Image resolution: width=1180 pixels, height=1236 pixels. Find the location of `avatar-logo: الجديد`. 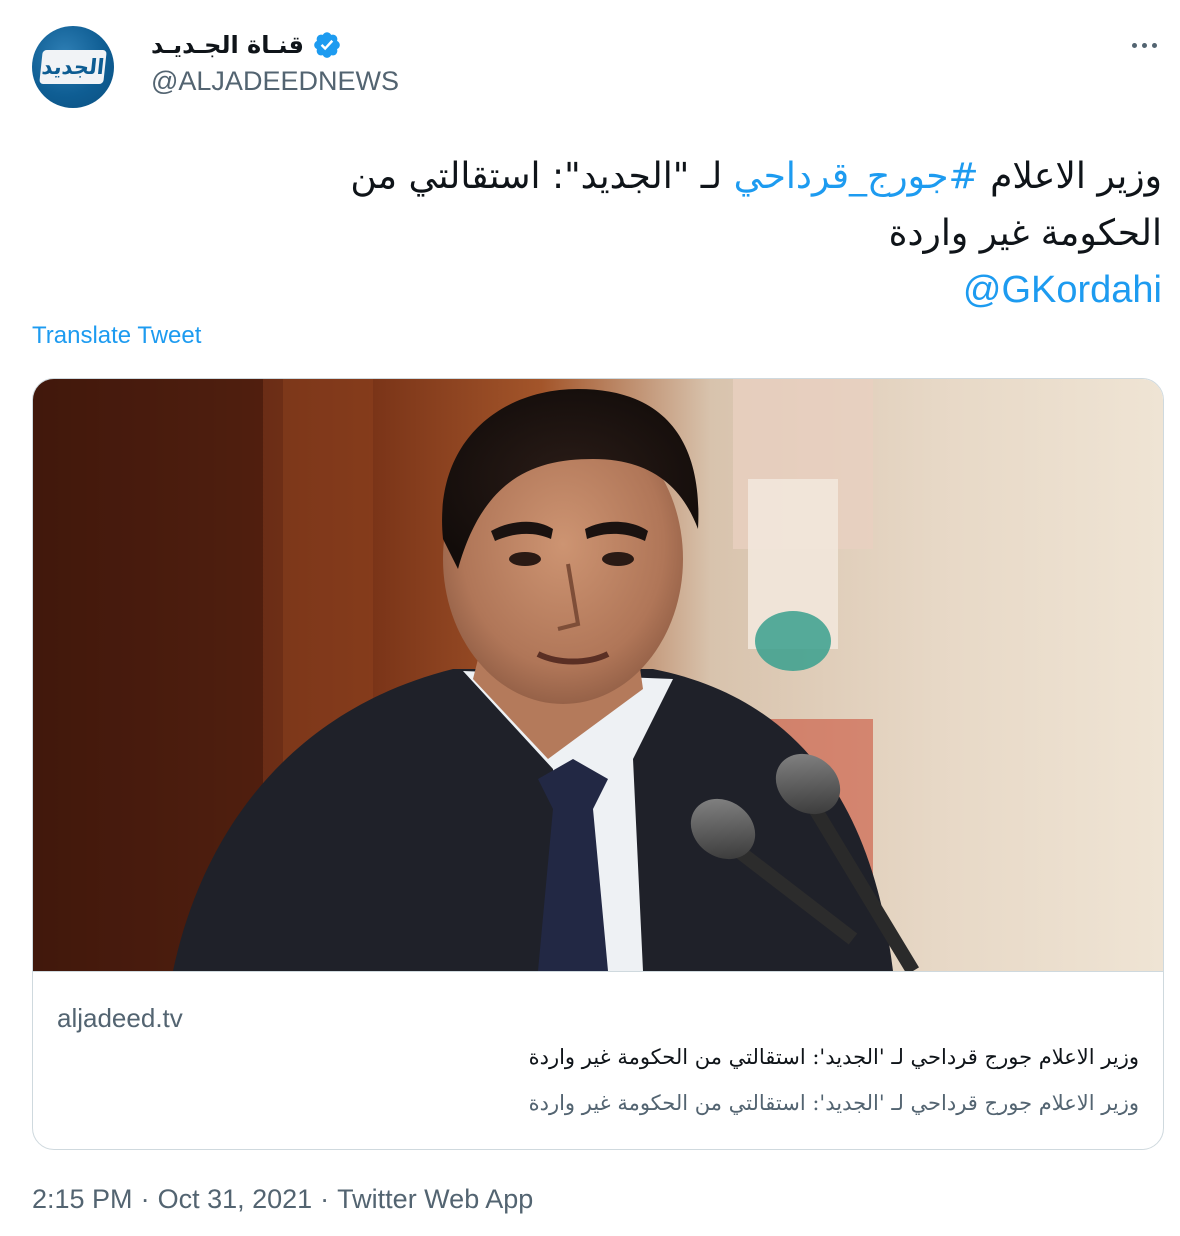

avatar-logo: الجديد is located at coordinates (73, 67).